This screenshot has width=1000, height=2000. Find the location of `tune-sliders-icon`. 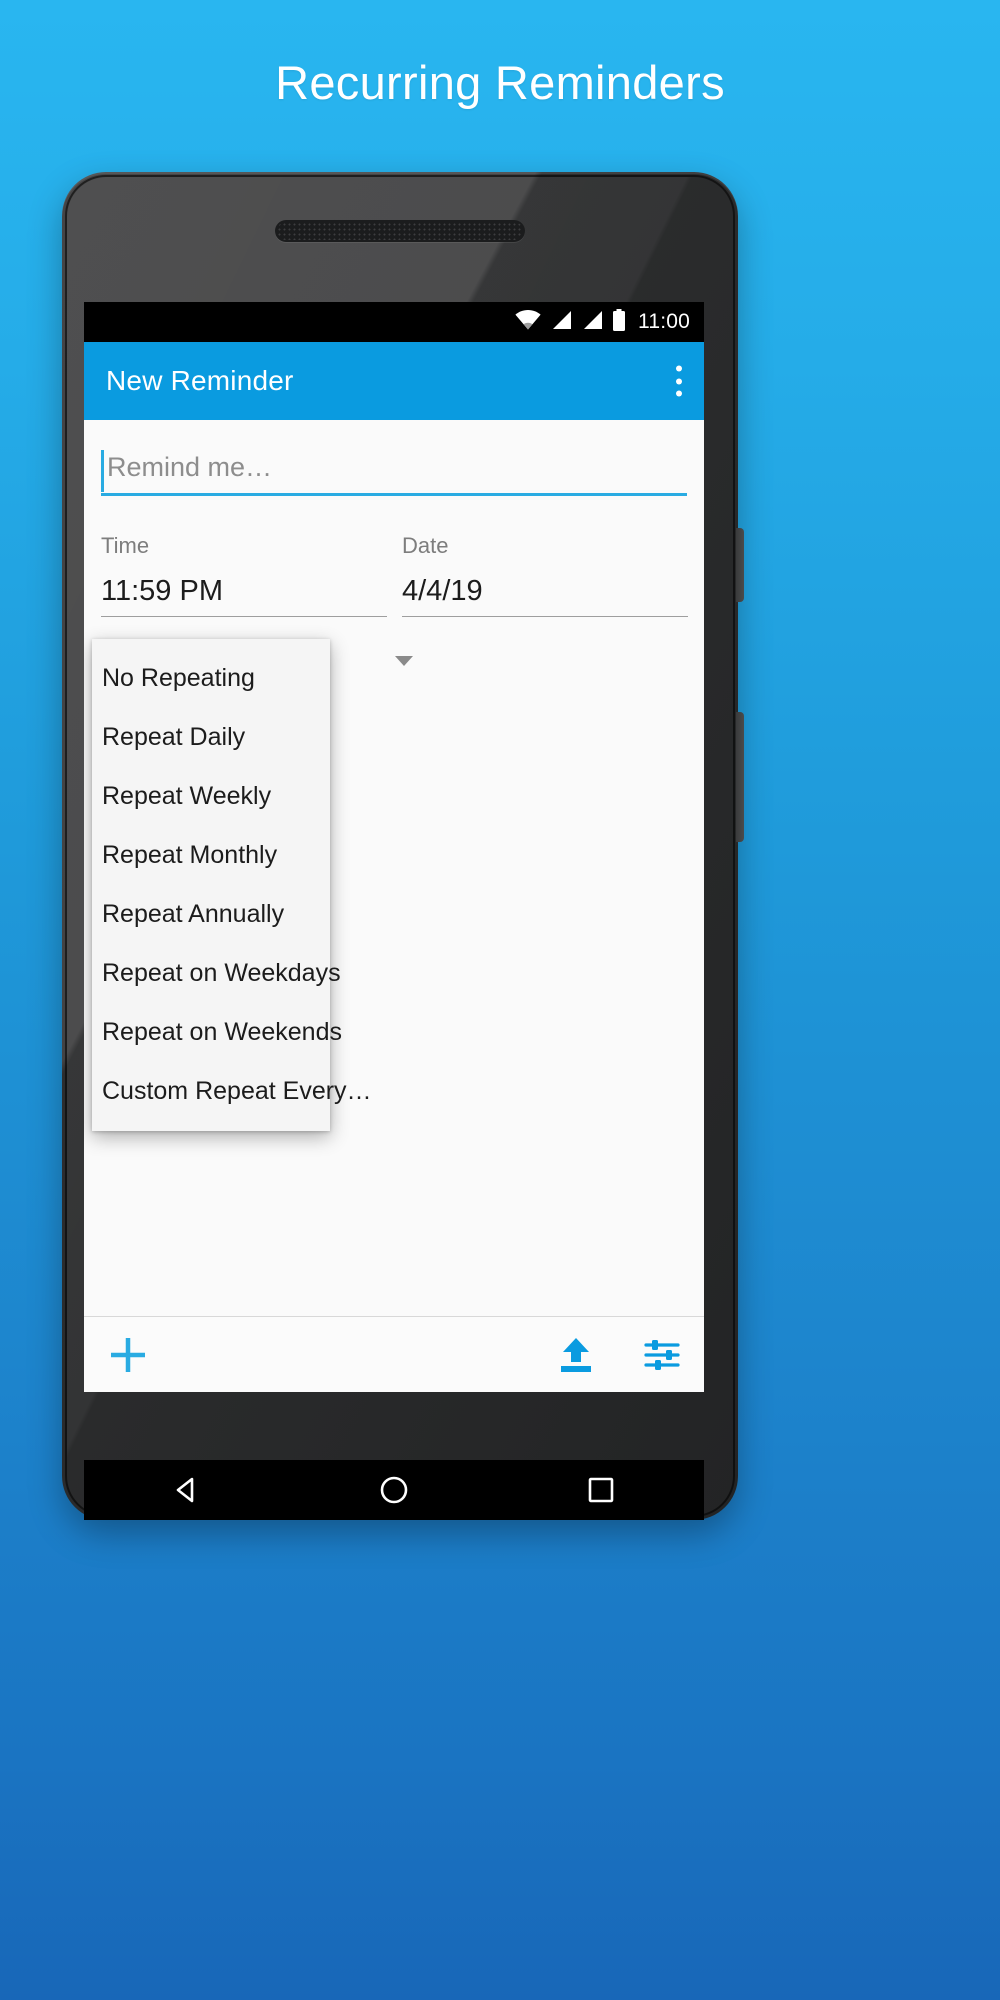

tune-sliders-icon is located at coordinates (662, 1355).